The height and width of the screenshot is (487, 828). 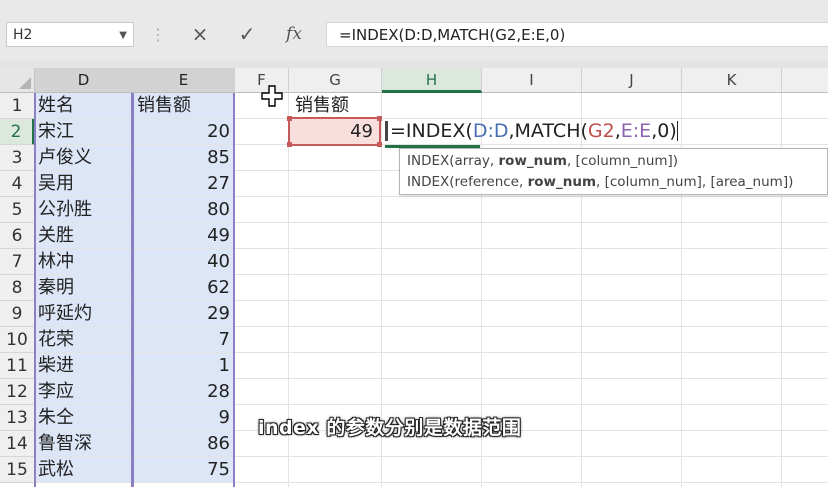 I want to click on tooltip-line-array: INDEX(array, row_num, [column_num]), so click(x=613, y=161).